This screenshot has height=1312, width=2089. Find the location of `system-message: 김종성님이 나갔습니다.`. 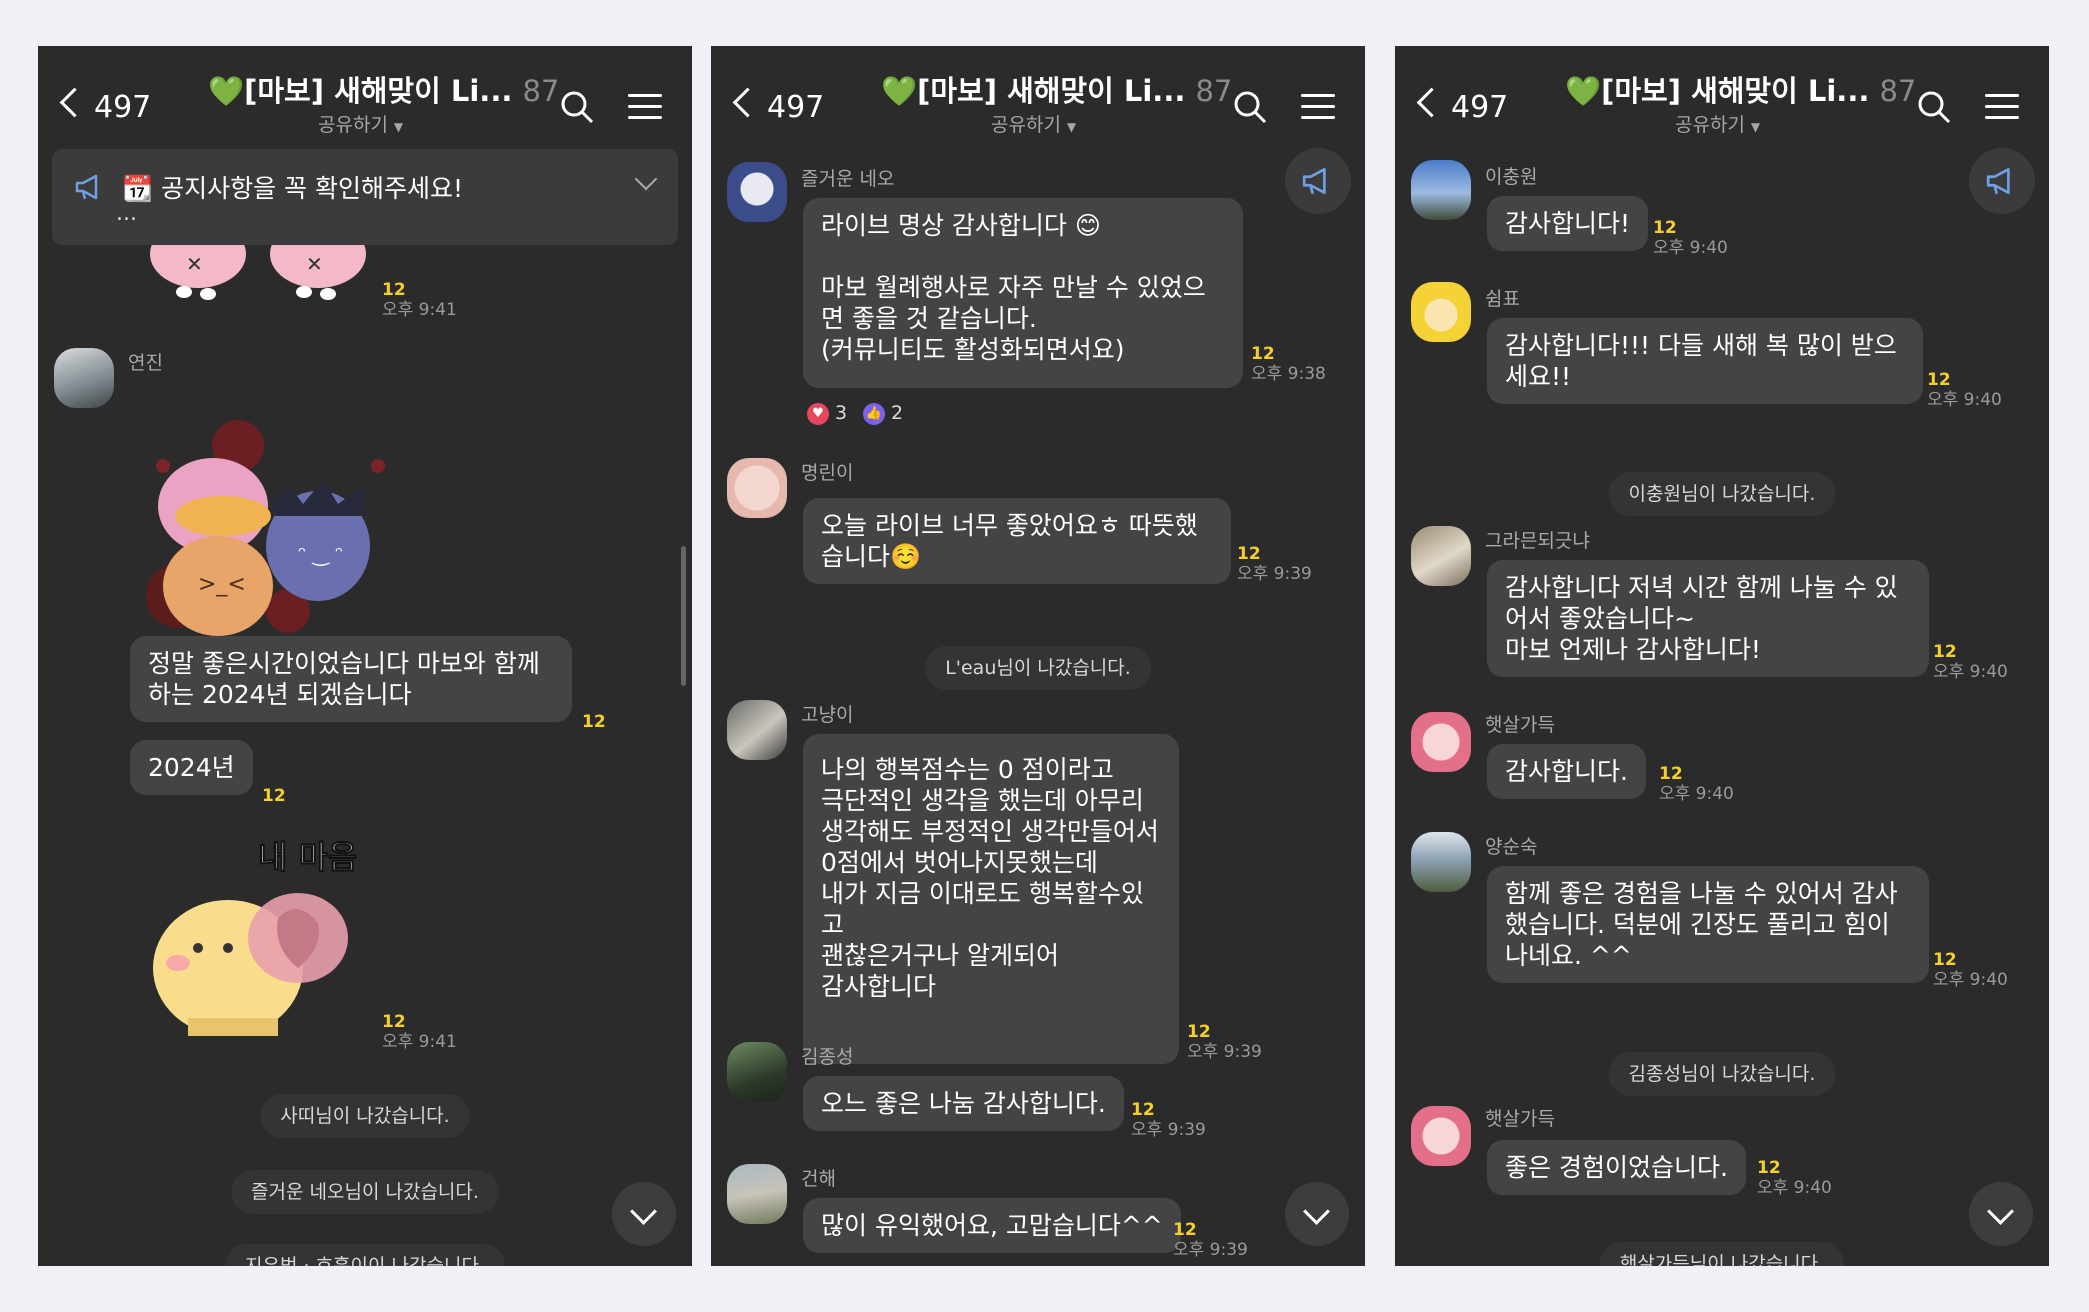

system-message: 김종성님이 나갔습니다. is located at coordinates (1722, 1074).